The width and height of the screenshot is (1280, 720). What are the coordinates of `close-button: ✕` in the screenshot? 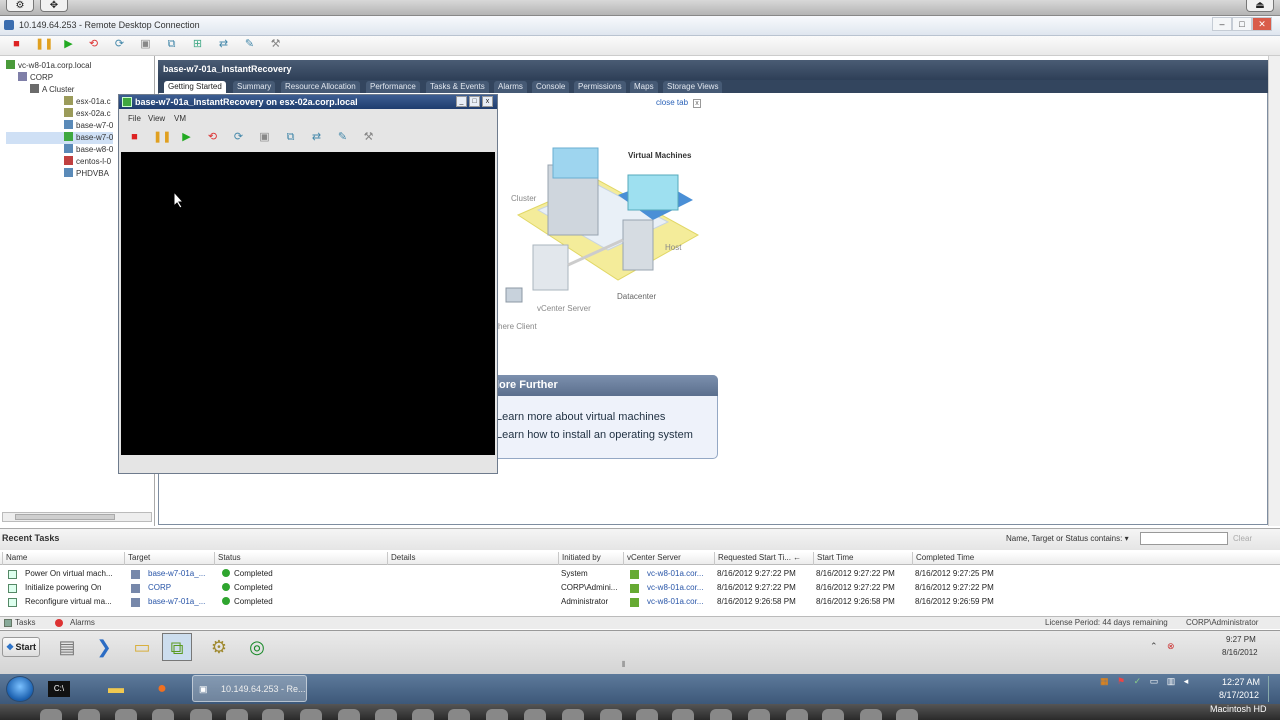 It's located at (1262, 24).